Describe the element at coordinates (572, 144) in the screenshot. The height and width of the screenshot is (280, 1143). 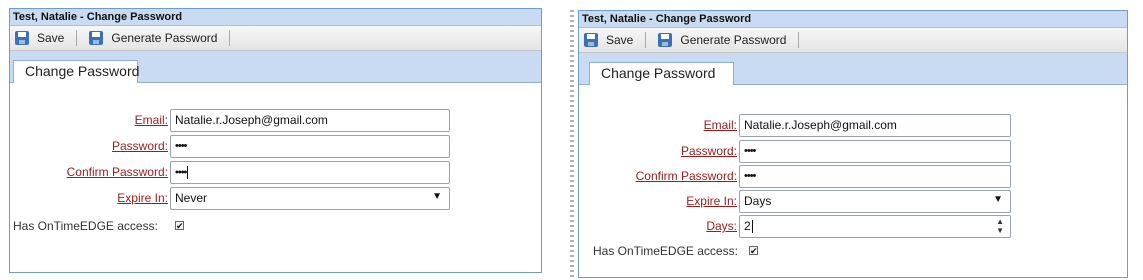
I see `divider` at that location.